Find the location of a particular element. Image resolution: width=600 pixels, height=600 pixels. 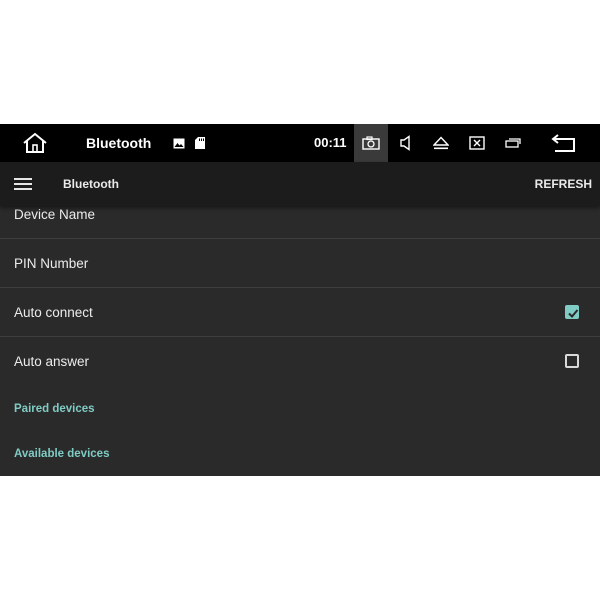

app-bar: Bluetooth REFRESH is located at coordinates (300, 184).